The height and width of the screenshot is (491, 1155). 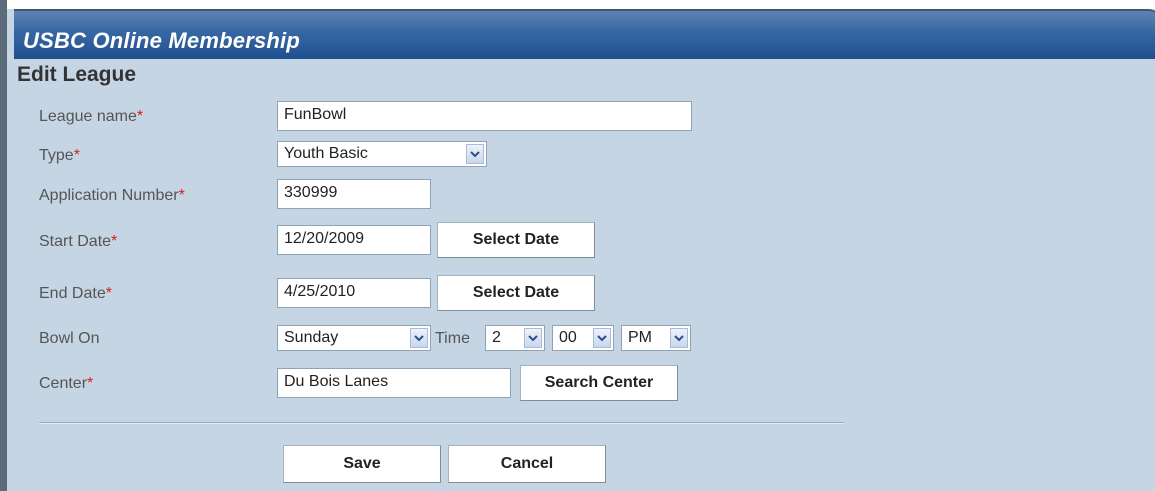 What do you see at coordinates (516, 293) in the screenshot?
I see `end-date-select-button: Select Date` at bounding box center [516, 293].